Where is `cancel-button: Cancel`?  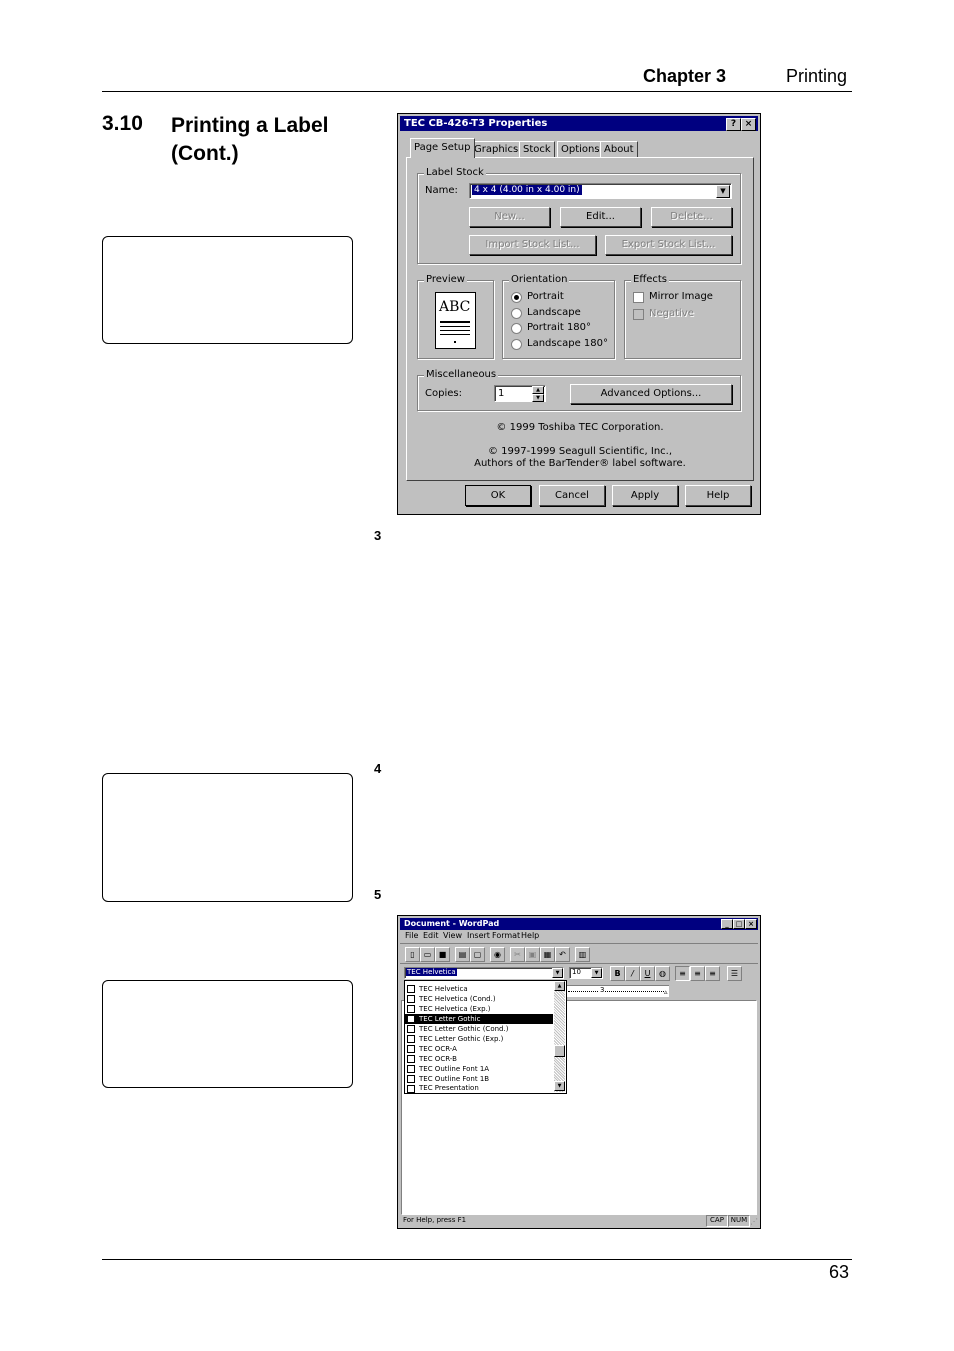
cancel-button: Cancel is located at coordinates (572, 495).